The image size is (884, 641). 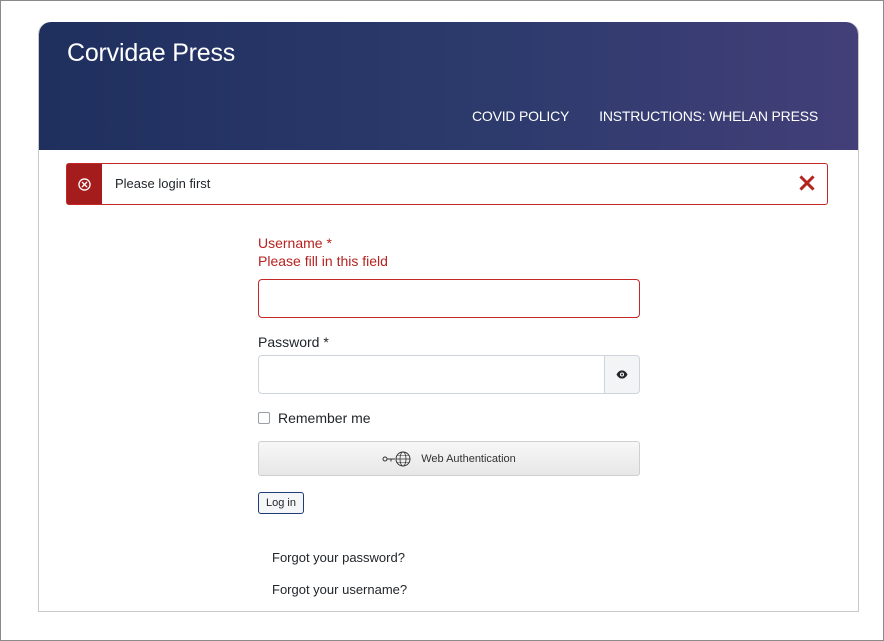 What do you see at coordinates (151, 53) in the screenshot?
I see `site-brand: Corvidae Press` at bounding box center [151, 53].